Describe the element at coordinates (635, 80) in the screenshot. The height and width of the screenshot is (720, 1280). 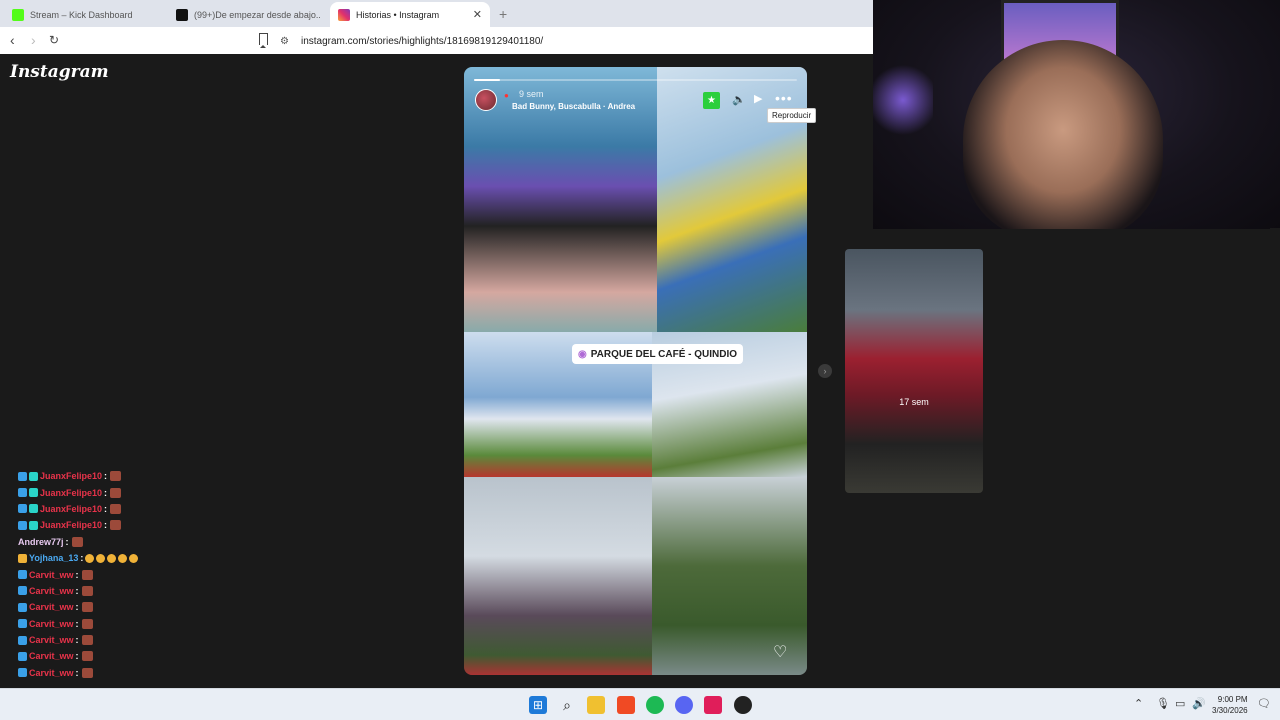
I see `story-progress-bar` at that location.